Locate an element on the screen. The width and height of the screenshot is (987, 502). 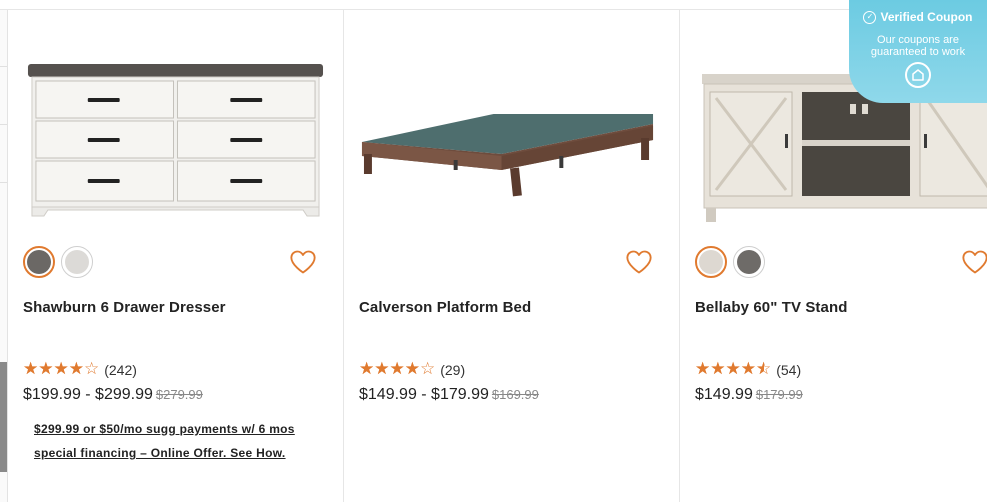
review-count: (54) is located at coordinates (788, 370).